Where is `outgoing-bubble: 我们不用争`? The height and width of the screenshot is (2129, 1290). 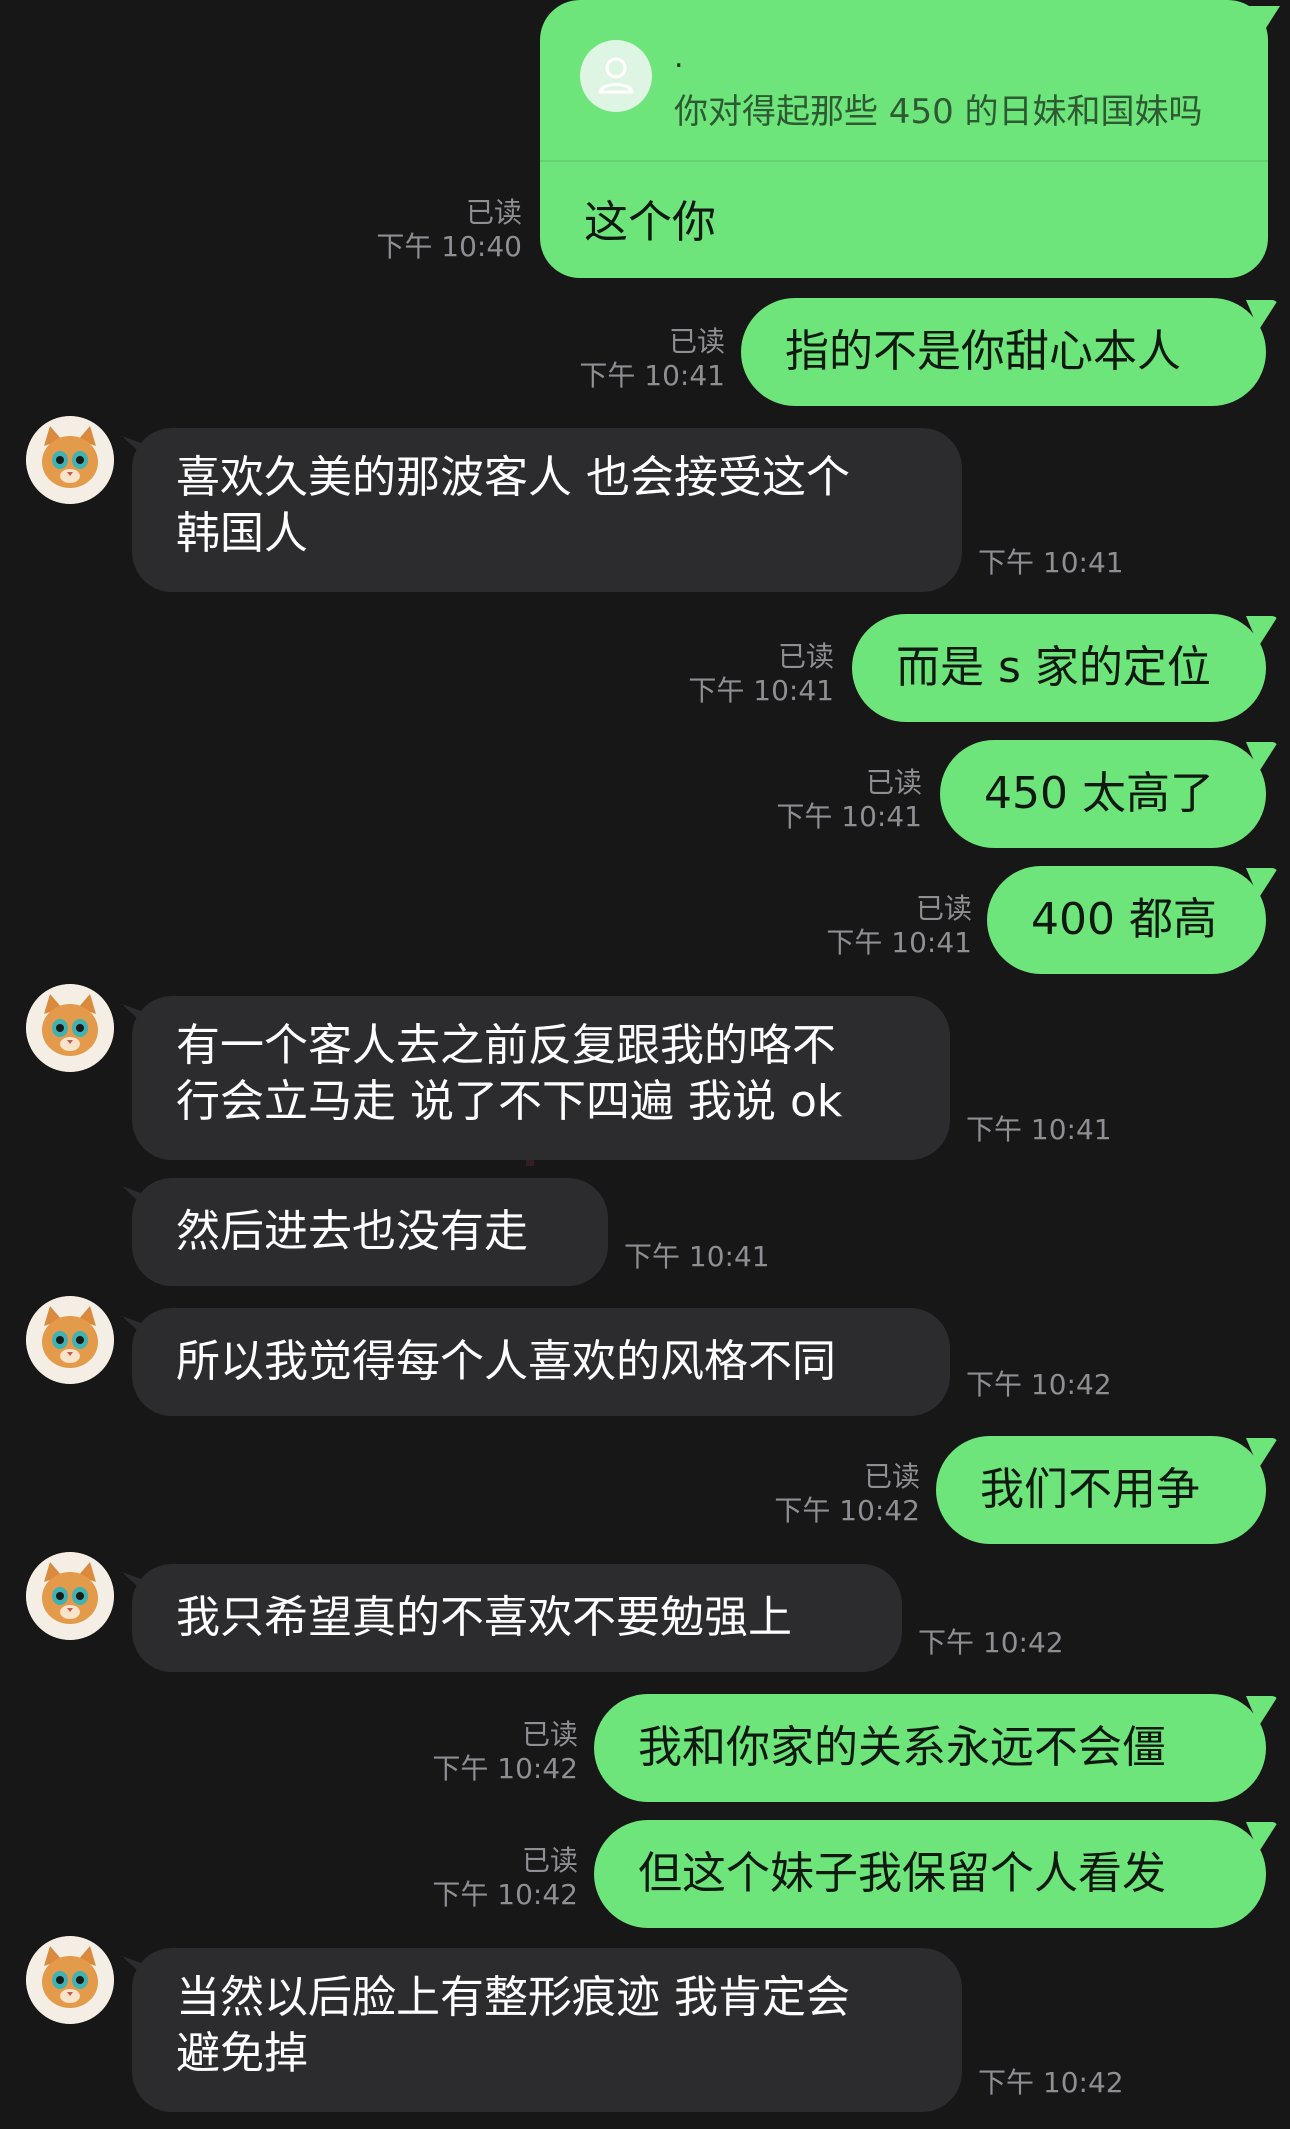
outgoing-bubble: 我们不用争 is located at coordinates (1101, 1490).